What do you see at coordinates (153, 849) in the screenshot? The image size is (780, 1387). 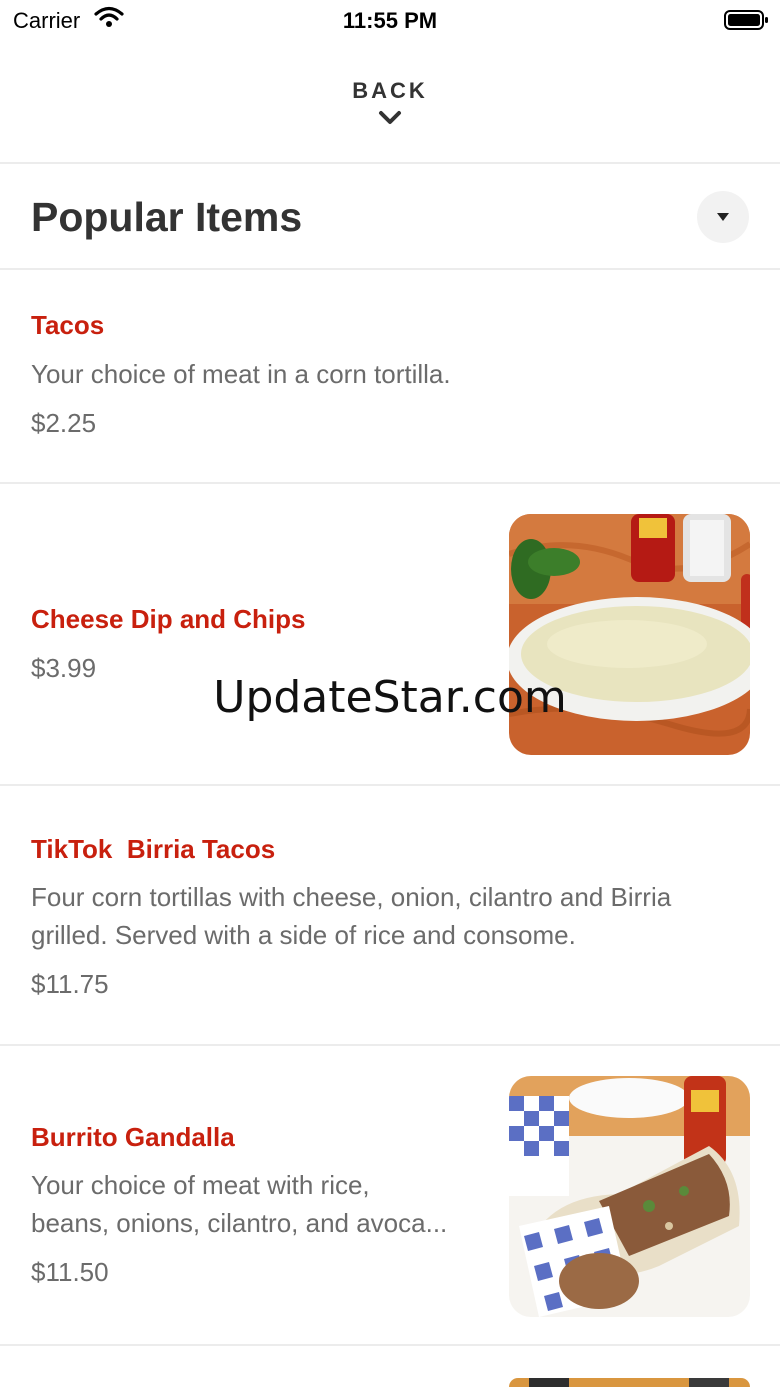 I see `item-name: TikTok Birria Tacos` at bounding box center [153, 849].